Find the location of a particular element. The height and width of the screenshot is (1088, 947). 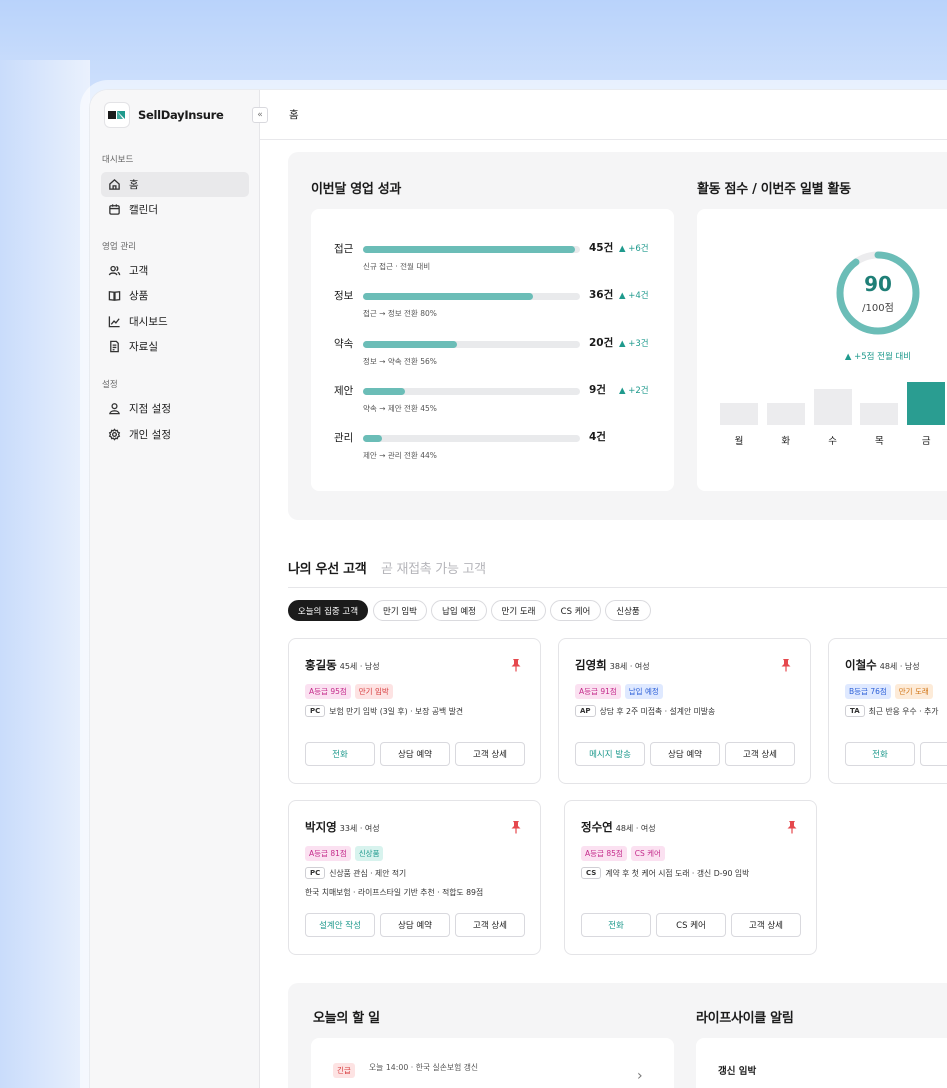

lifecycle-card: 갱신 임박 is located at coordinates (821, 1063).